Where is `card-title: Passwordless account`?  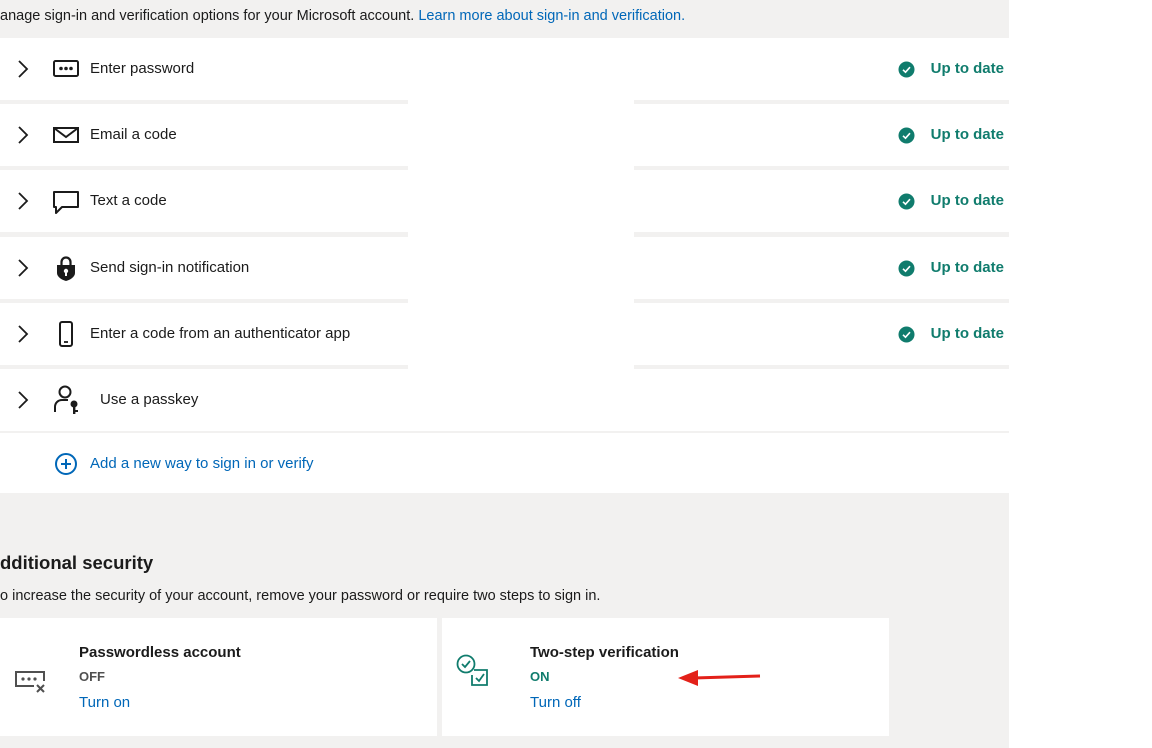 card-title: Passwordless account is located at coordinates (160, 652).